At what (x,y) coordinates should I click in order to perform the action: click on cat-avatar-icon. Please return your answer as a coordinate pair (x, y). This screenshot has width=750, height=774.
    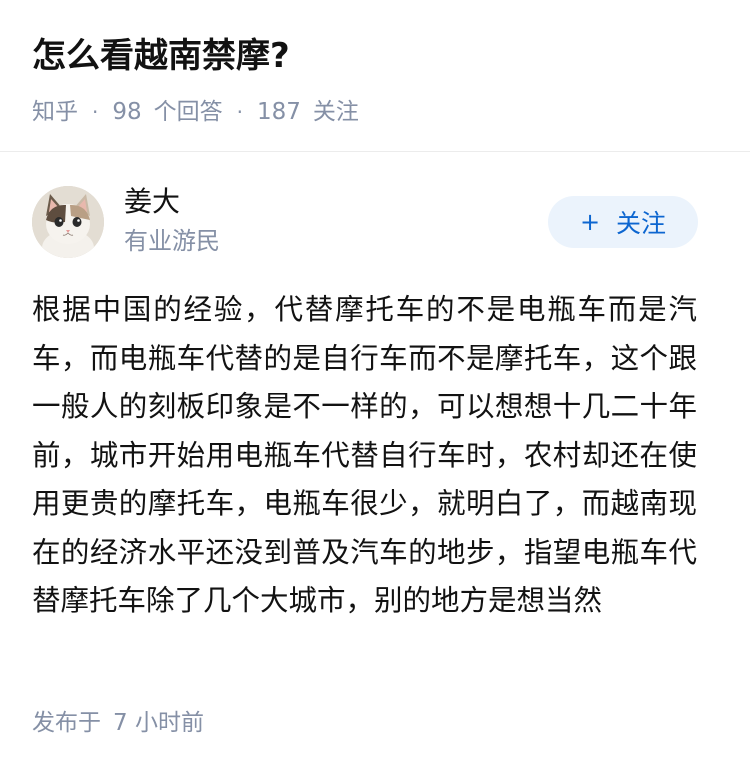
    Looking at the image, I should click on (68, 222).